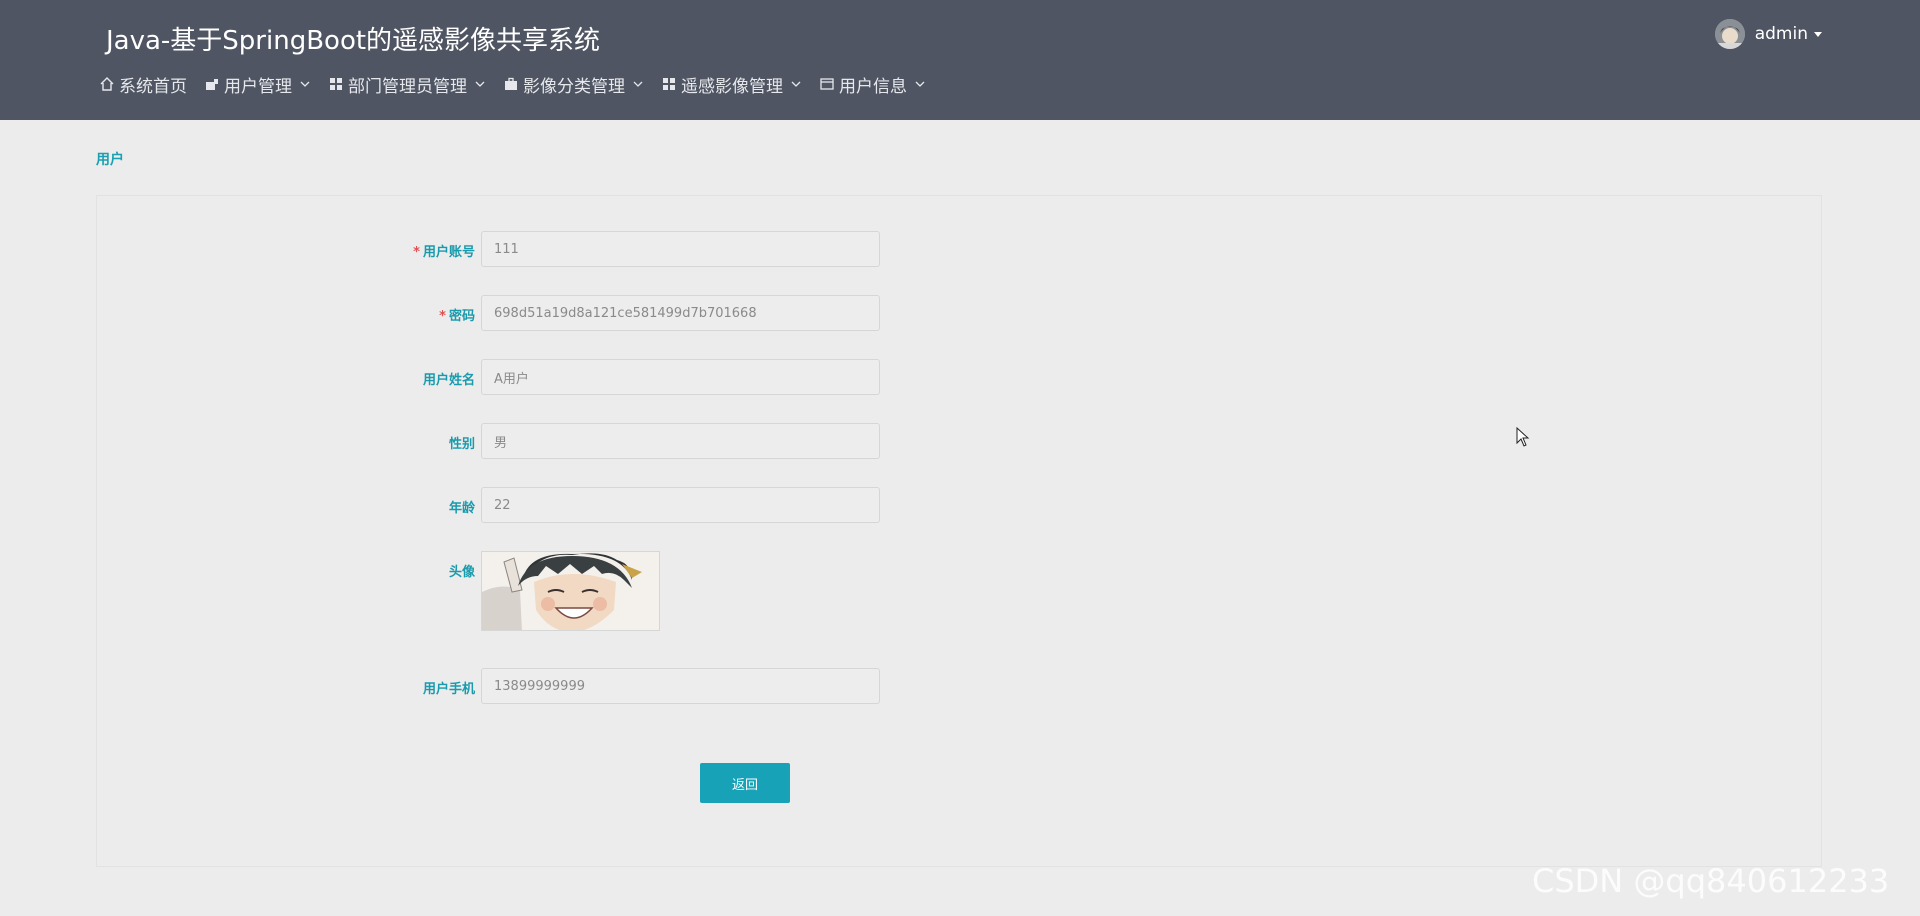 The width and height of the screenshot is (1920, 916). What do you see at coordinates (353, 41) in the screenshot?
I see `app-title: Java-基于SpringBoot的遥感影像共享系统` at bounding box center [353, 41].